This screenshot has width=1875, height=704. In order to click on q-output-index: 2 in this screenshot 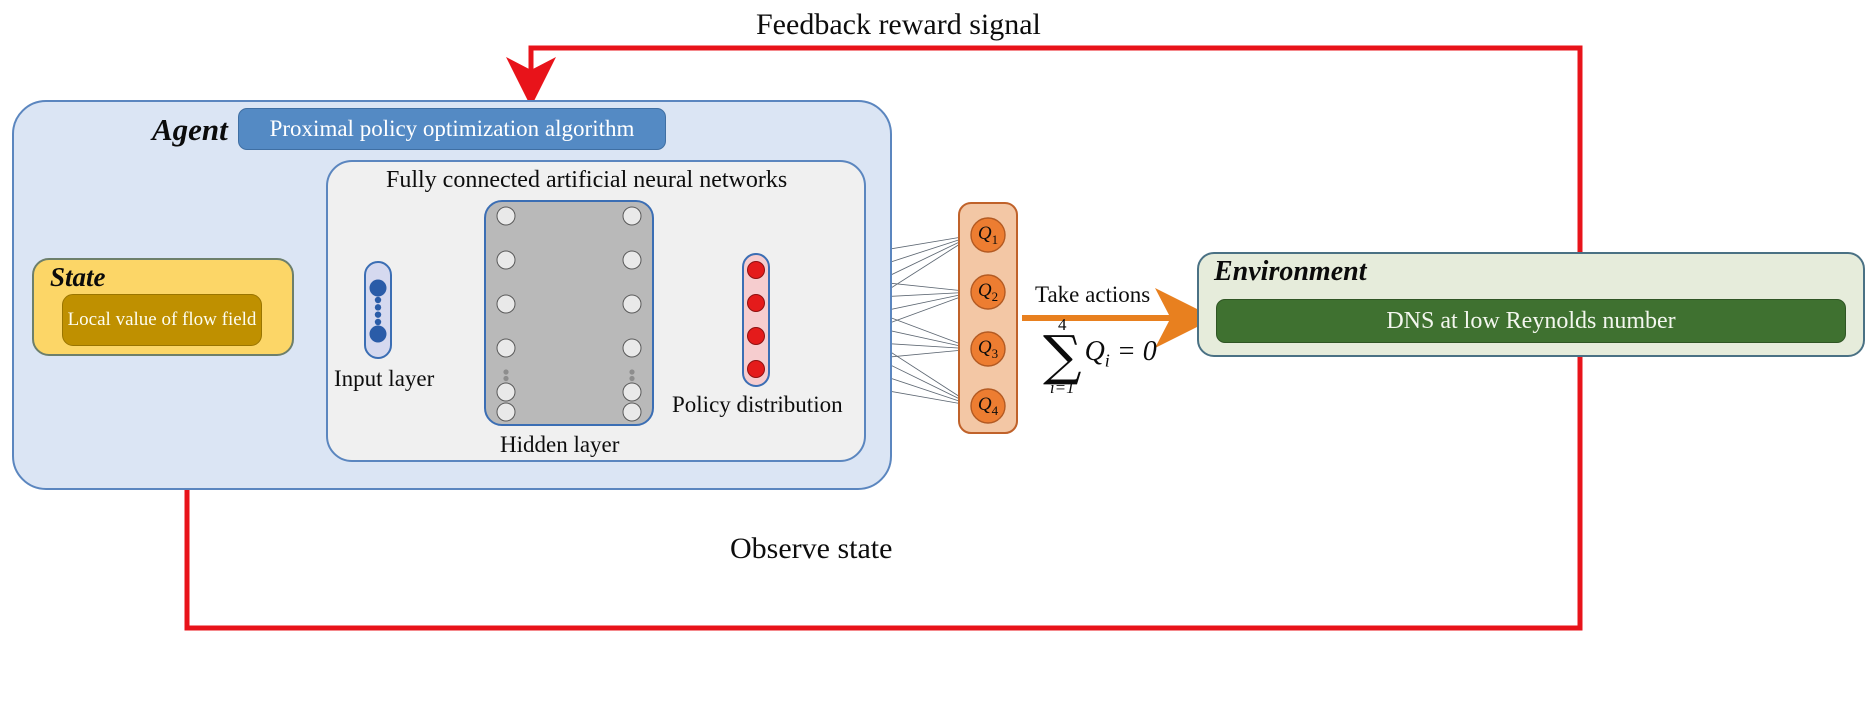, I will do `click(995, 296)`.